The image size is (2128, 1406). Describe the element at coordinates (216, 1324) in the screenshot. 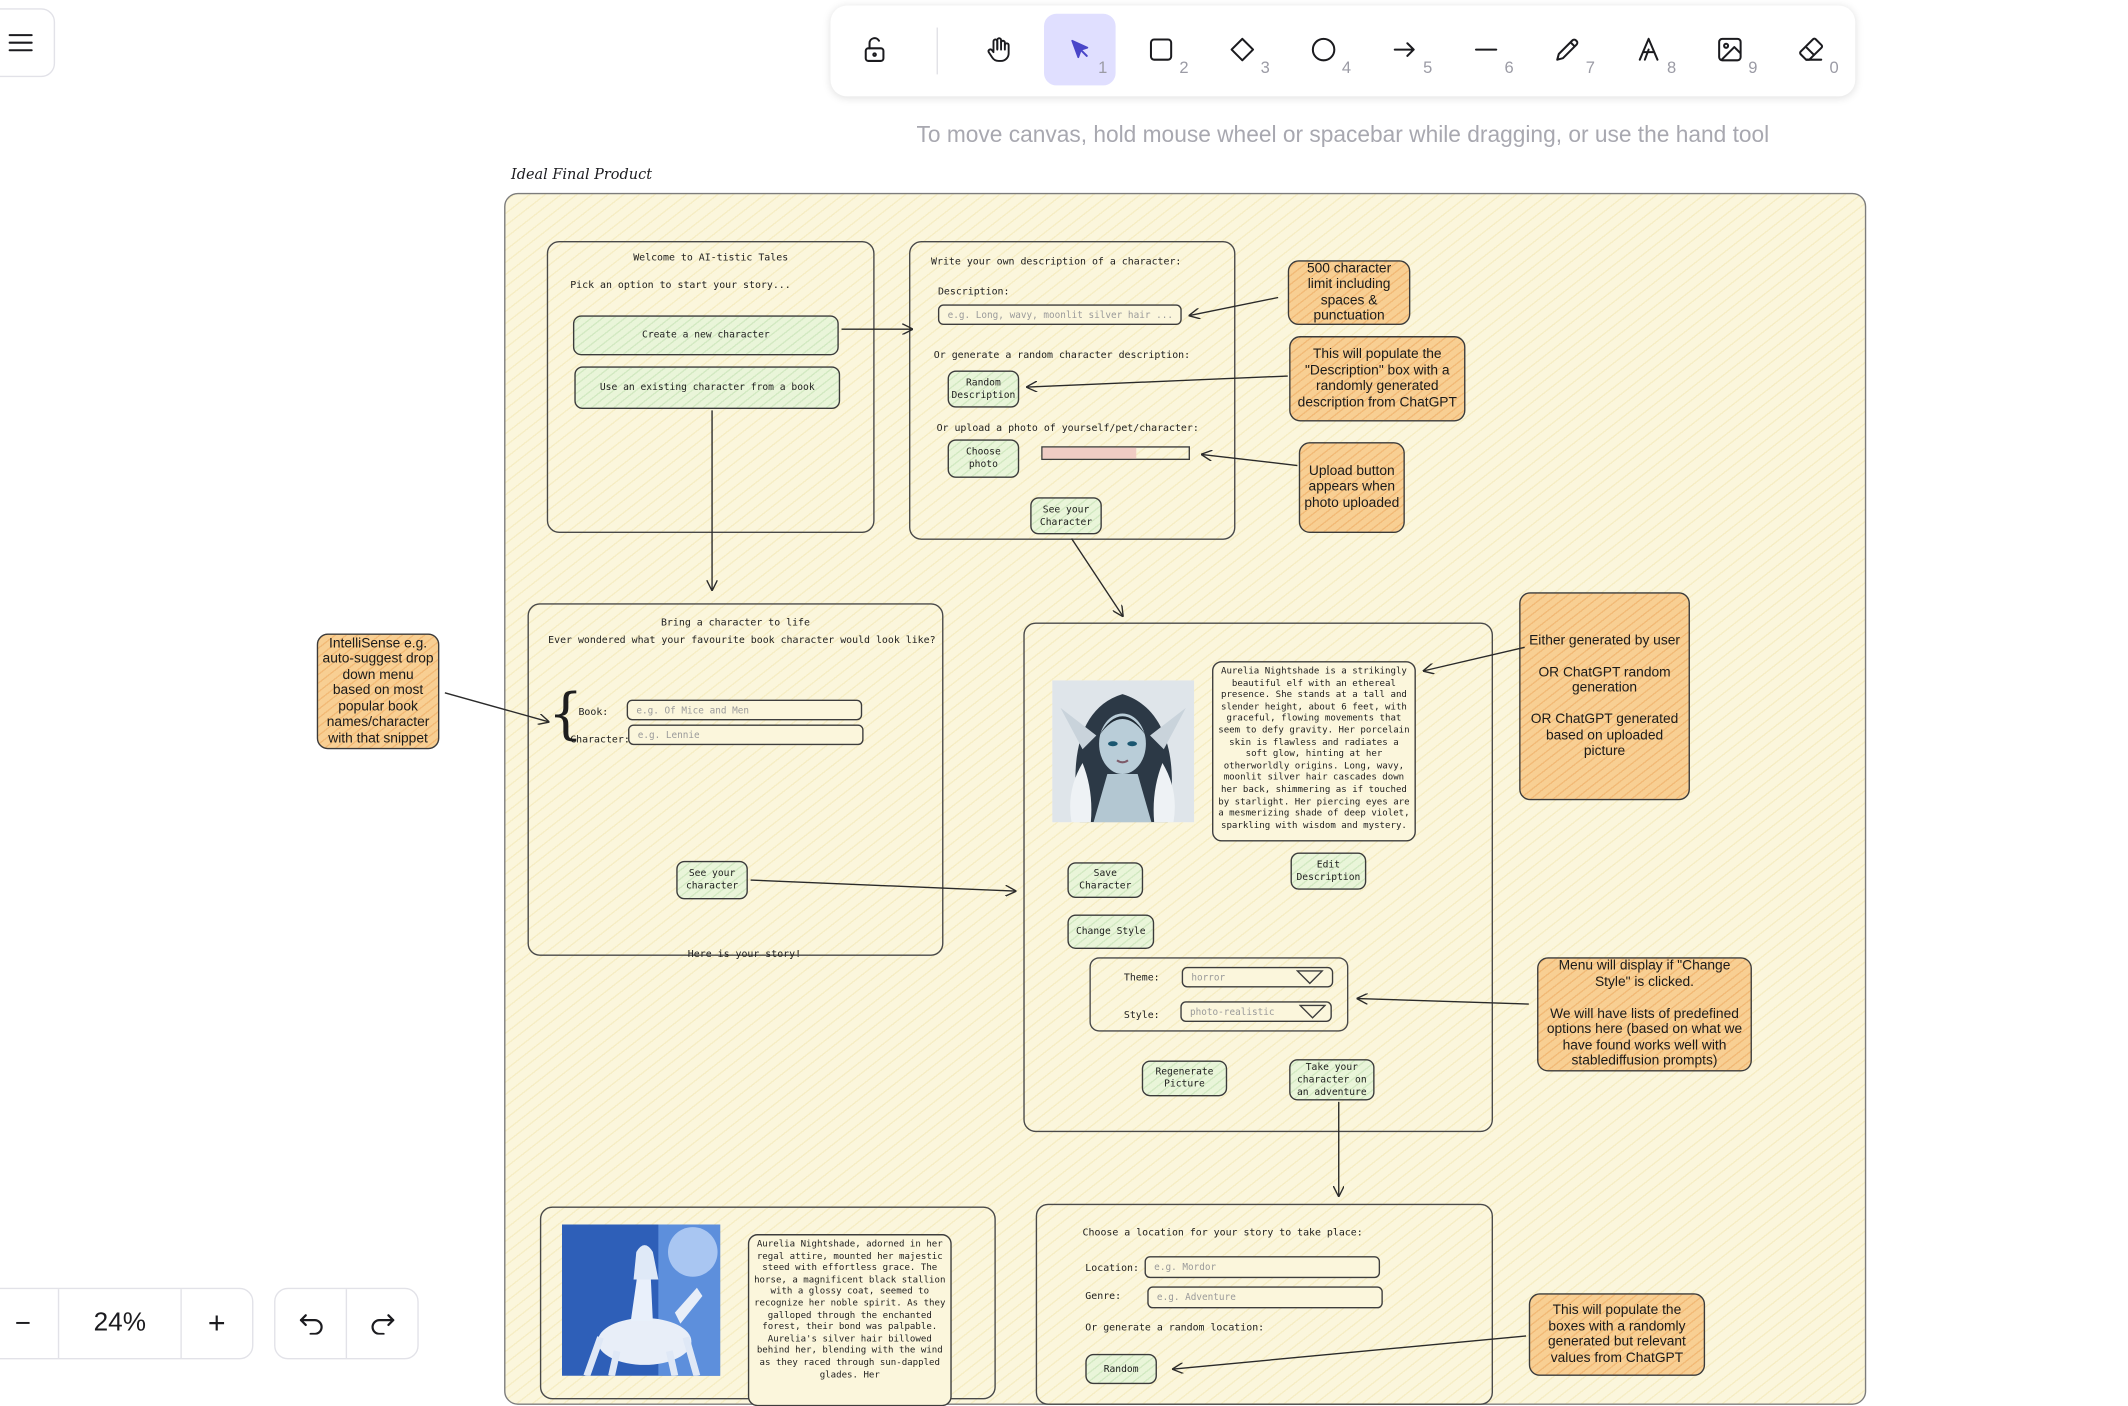

I see `zoom-in-button: +` at that location.